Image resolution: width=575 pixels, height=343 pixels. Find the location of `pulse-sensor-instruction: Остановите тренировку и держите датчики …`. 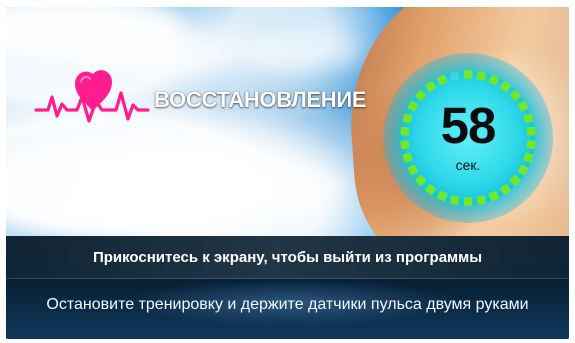

pulse-sensor-instruction: Остановите тренировку и держите датчики … is located at coordinates (287, 304).